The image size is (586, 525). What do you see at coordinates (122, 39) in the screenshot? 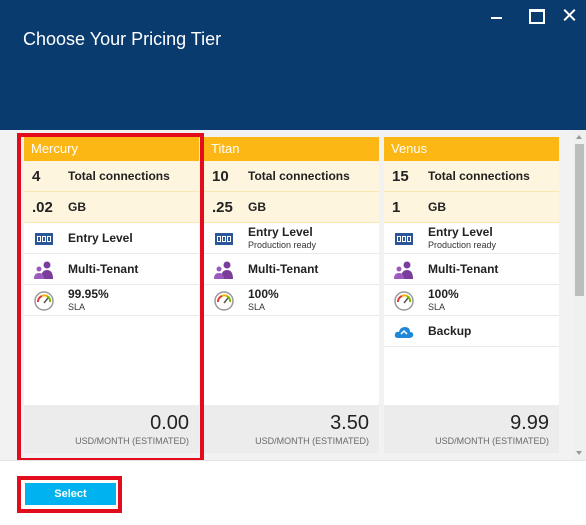
I see `blade-title: Choose Your Pricing Tier` at bounding box center [122, 39].